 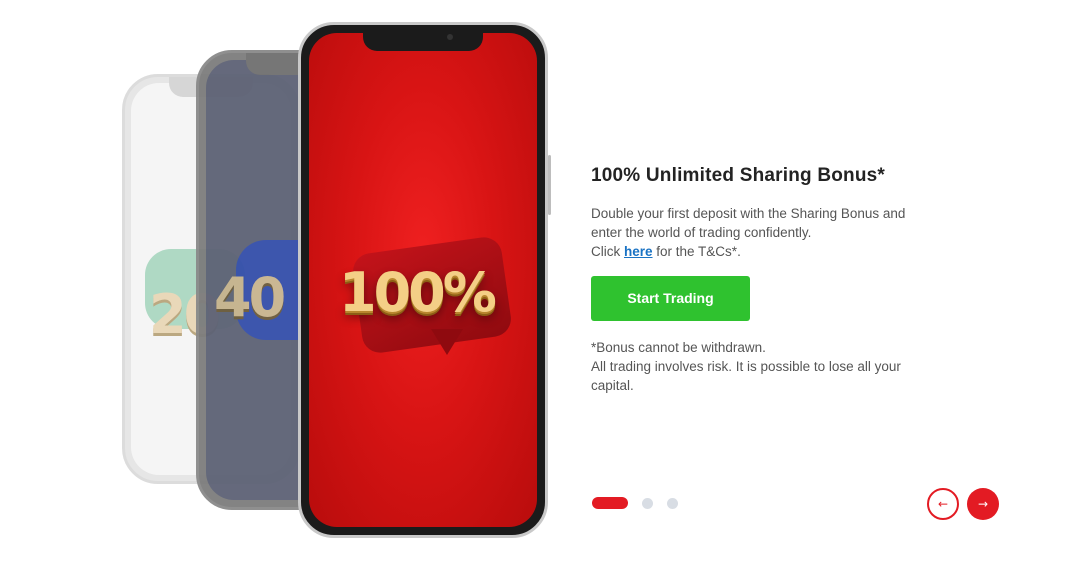 I want to click on bonus-100-balloon-text: 100%, so click(x=418, y=292).